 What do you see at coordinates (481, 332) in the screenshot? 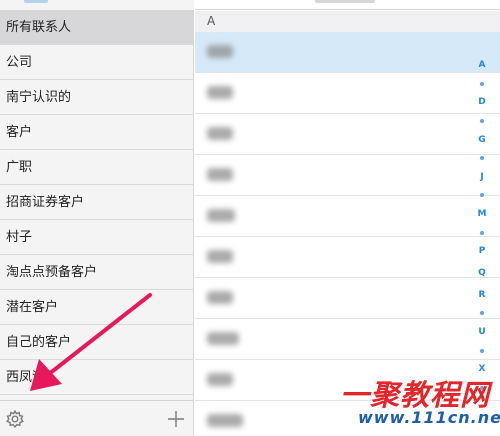
I see `alpha-index-letter: U` at bounding box center [481, 332].